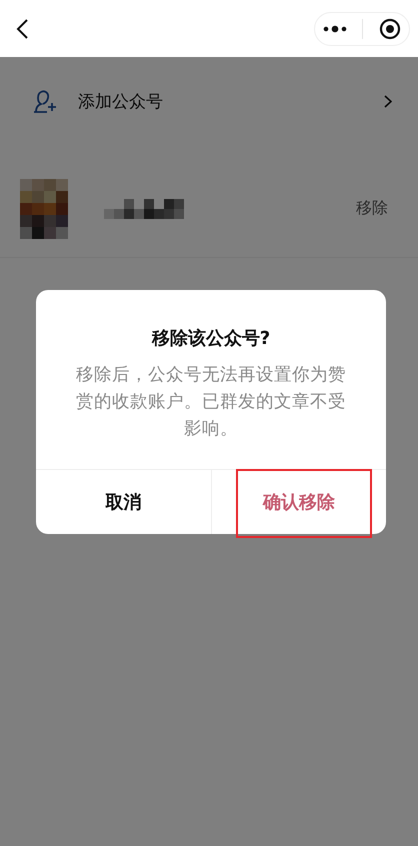 Image resolution: width=418 pixels, height=846 pixels. What do you see at coordinates (231, 101) in the screenshot?
I see `add-account-label: 添加公众号` at bounding box center [231, 101].